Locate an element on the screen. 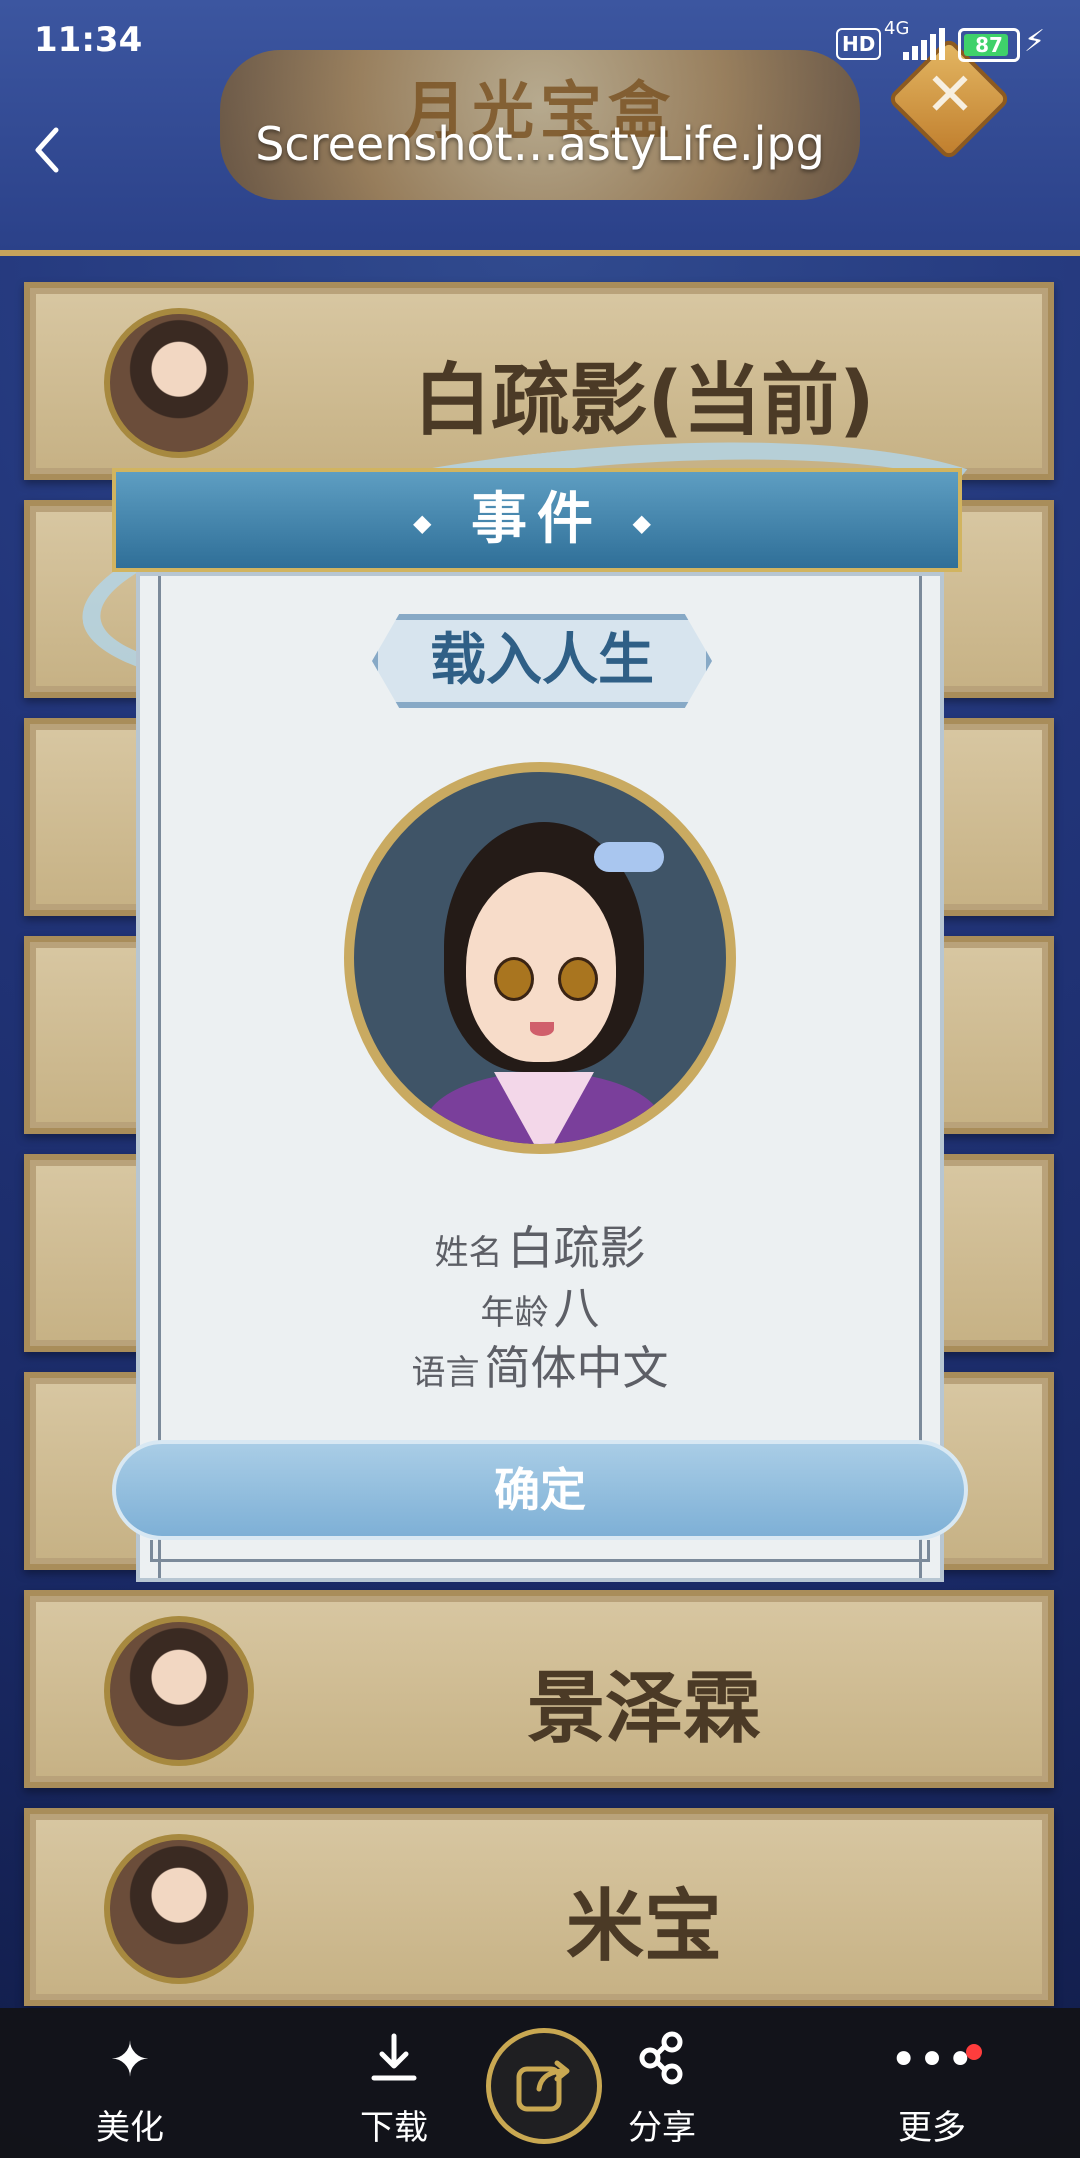  magic-wand-icon: ✦ is located at coordinates (130, 2060).